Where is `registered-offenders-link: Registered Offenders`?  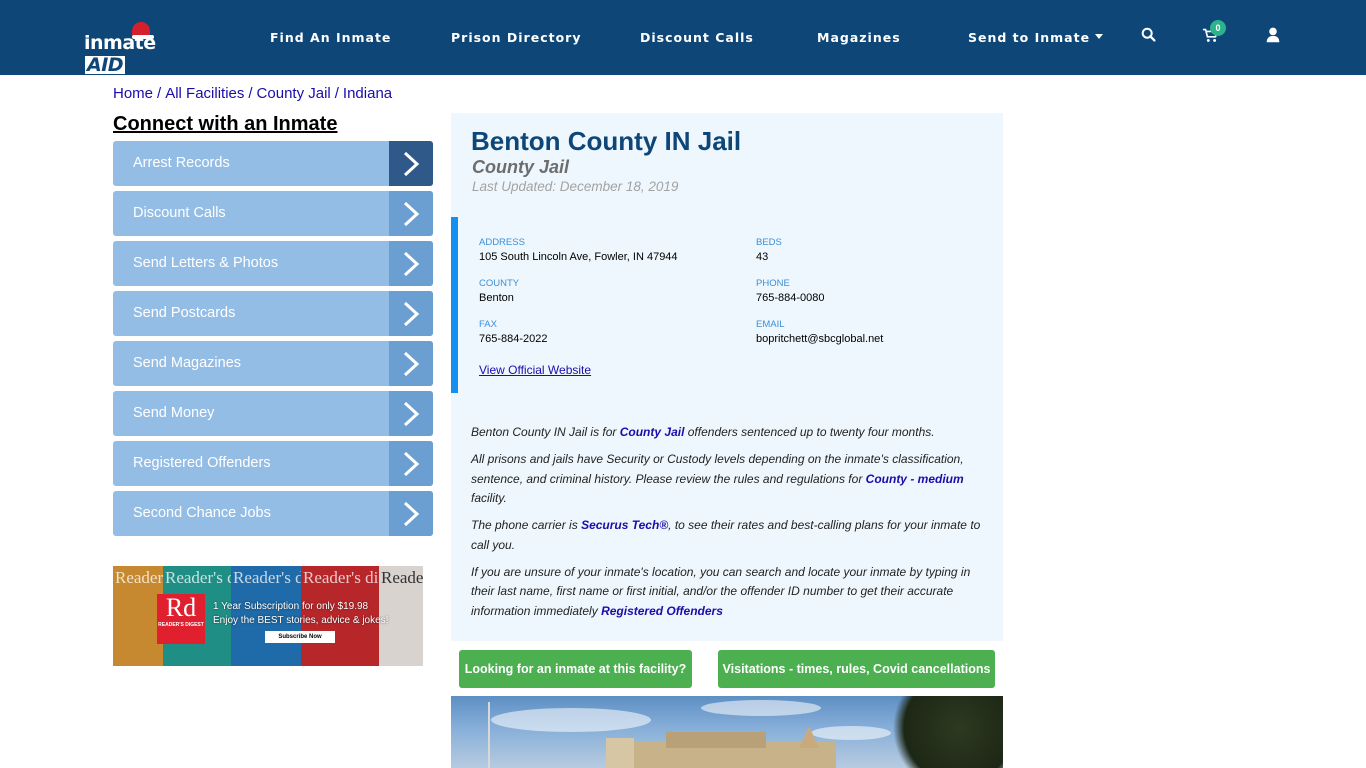
registered-offenders-link: Registered Offenders is located at coordinates (662, 611).